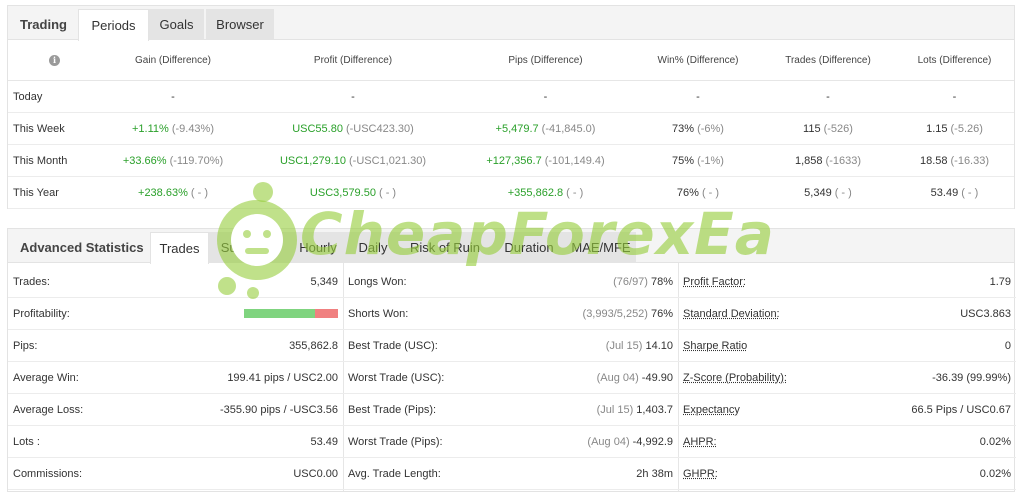 The height and width of the screenshot is (496, 1024). What do you see at coordinates (248, 247) in the screenshot?
I see `tab-summary: Summary` at bounding box center [248, 247].